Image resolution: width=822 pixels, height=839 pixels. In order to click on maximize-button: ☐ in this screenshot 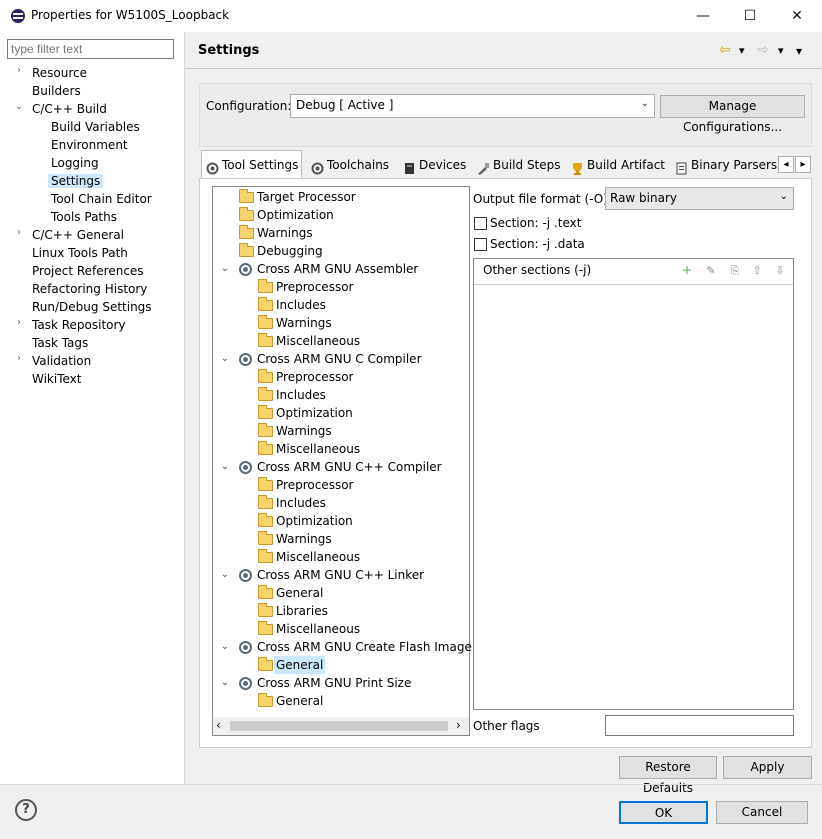, I will do `click(750, 16)`.